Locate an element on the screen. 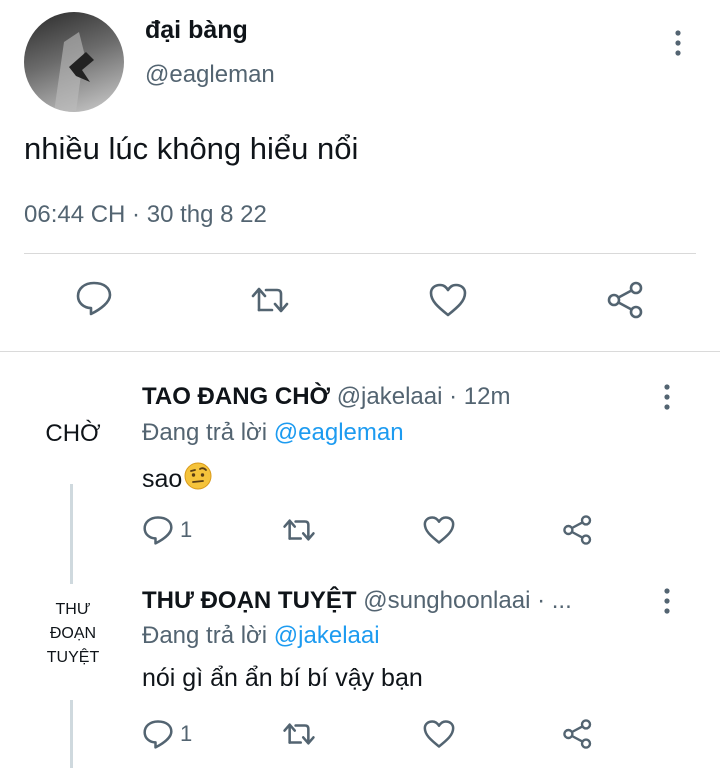 Image resolution: width=720 pixels, height=768 pixels. display-name: THƯ ĐOẠN TUYỆT is located at coordinates (249, 600).